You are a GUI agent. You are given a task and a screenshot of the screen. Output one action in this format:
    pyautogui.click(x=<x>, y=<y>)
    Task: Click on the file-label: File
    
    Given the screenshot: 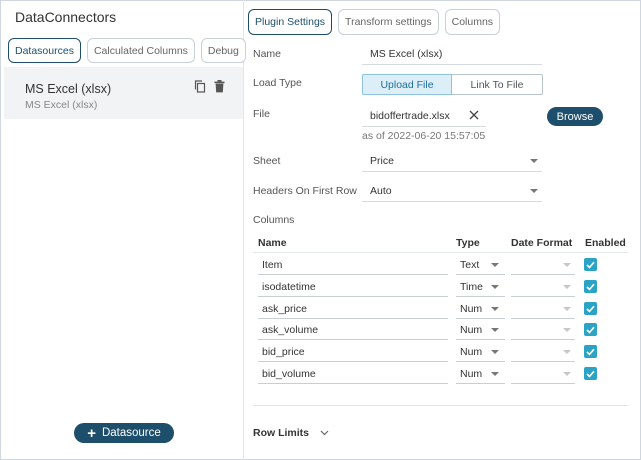 What is the action you would take?
    pyautogui.click(x=261, y=114)
    